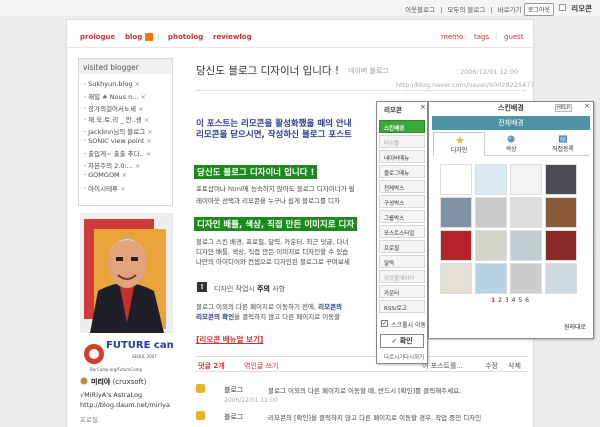 This screenshot has height=427, width=600. Describe the element at coordinates (128, 119) in the screenshot. I see `list-item: · 재.욱.토.리 _ 안..생 ×` at that location.